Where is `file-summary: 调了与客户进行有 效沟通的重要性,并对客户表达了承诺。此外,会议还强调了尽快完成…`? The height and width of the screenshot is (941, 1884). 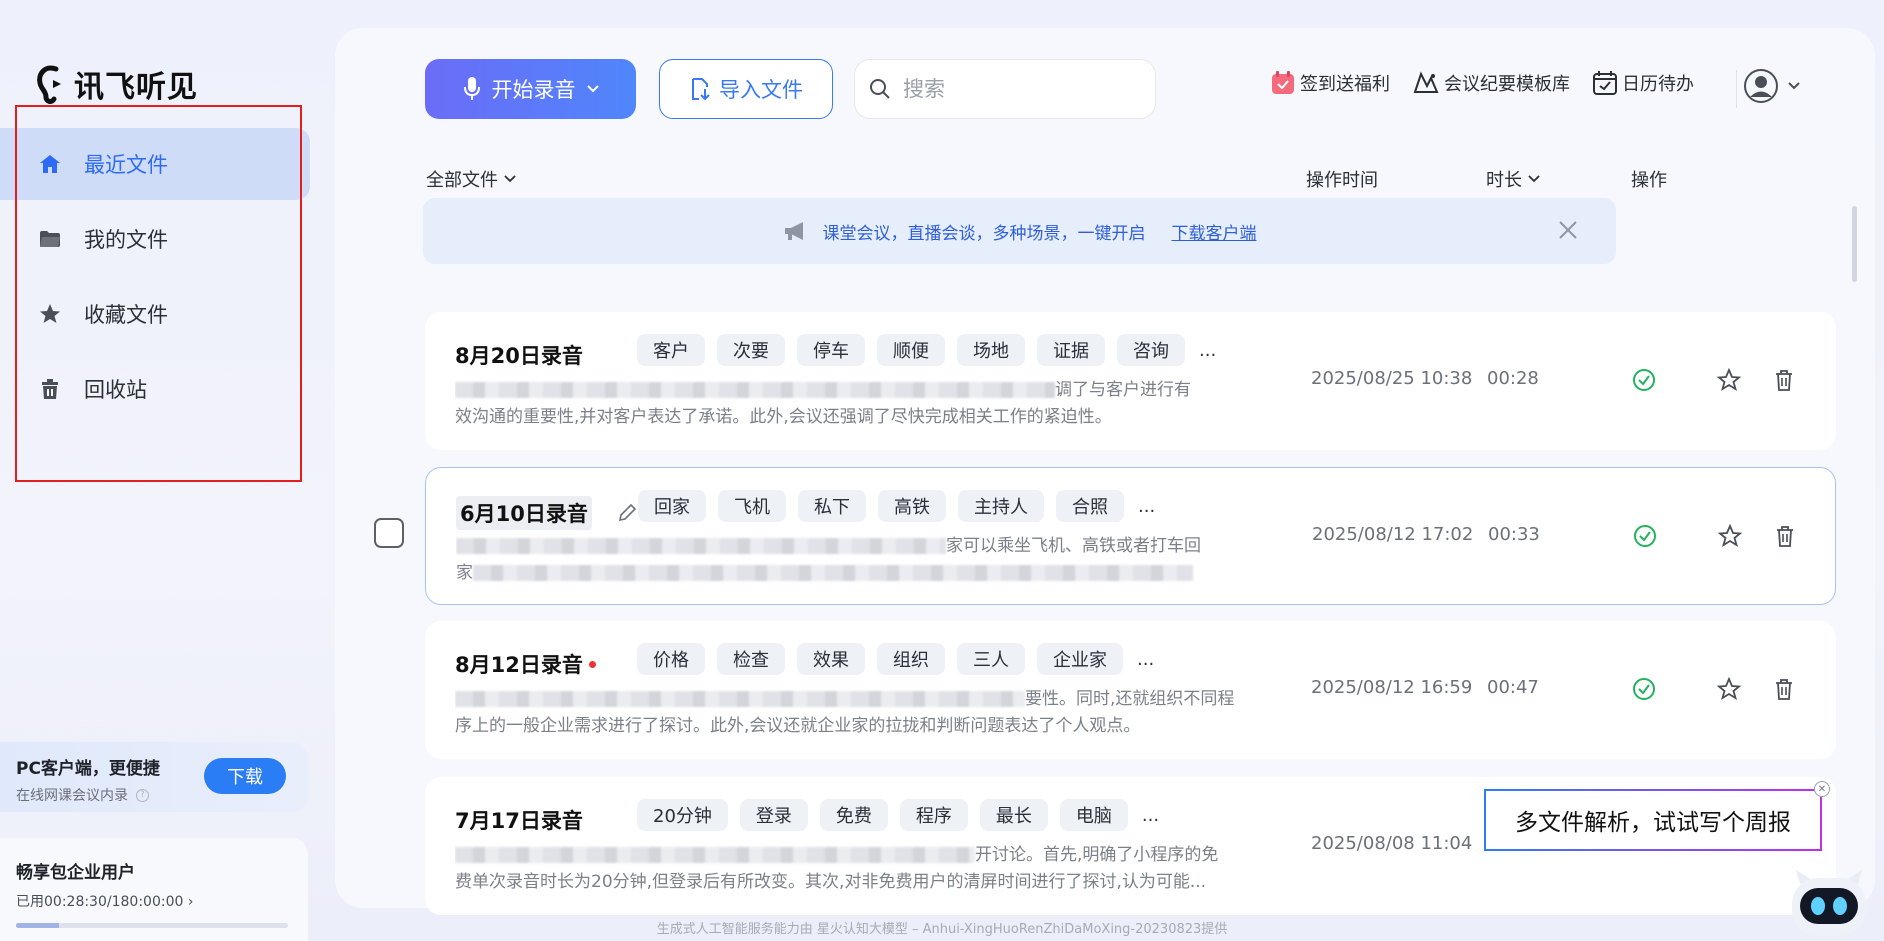 file-summary: 调了与客户进行有 效沟通的重要性,并对客户表达了承诺。此外,会议还强调了尽快完成… is located at coordinates (845, 404).